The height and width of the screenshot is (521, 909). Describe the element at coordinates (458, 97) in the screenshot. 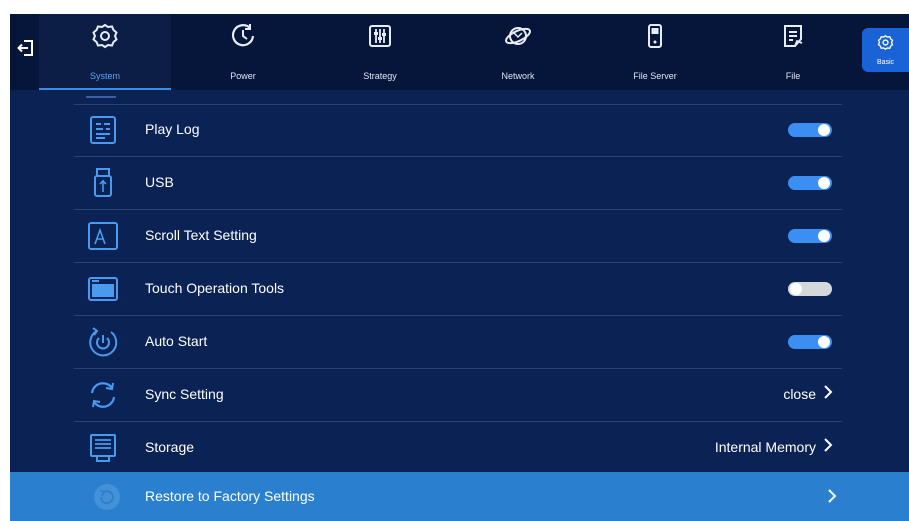

I see `list-item-partial` at that location.